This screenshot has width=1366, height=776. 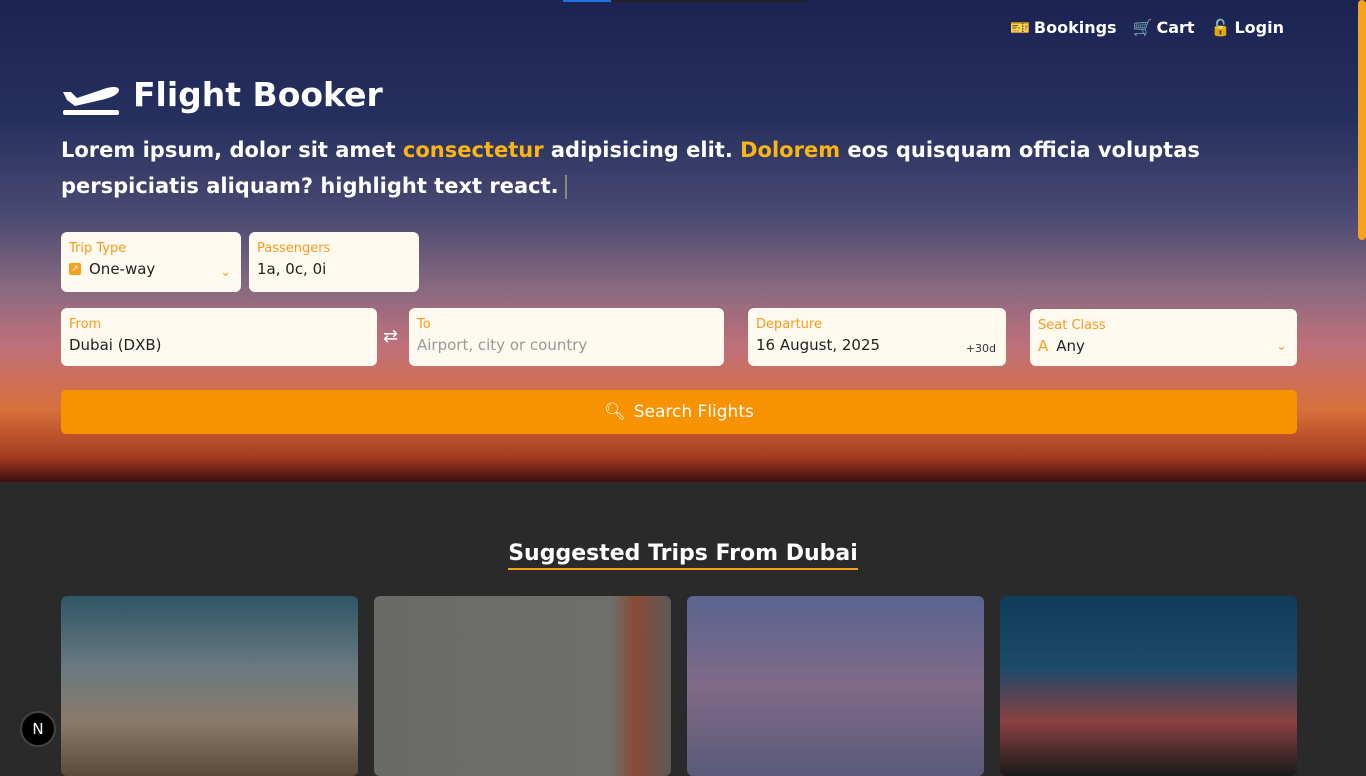 I want to click on search-flights-button: 🔍︎ Search Flights, so click(x=679, y=412).